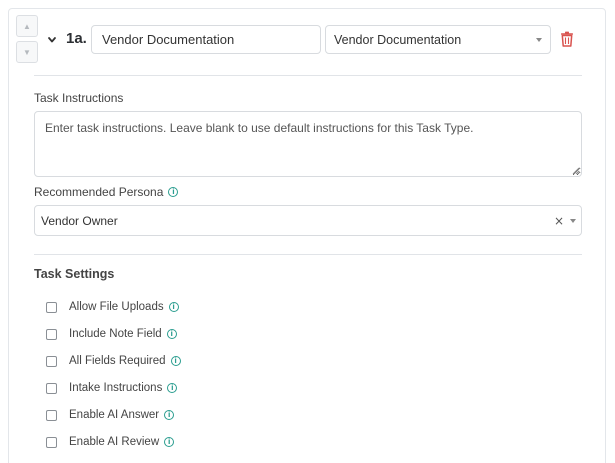 The width and height of the screenshot is (615, 463). What do you see at coordinates (398, 39) in the screenshot?
I see `task-type-value: Vendor Documentation` at bounding box center [398, 39].